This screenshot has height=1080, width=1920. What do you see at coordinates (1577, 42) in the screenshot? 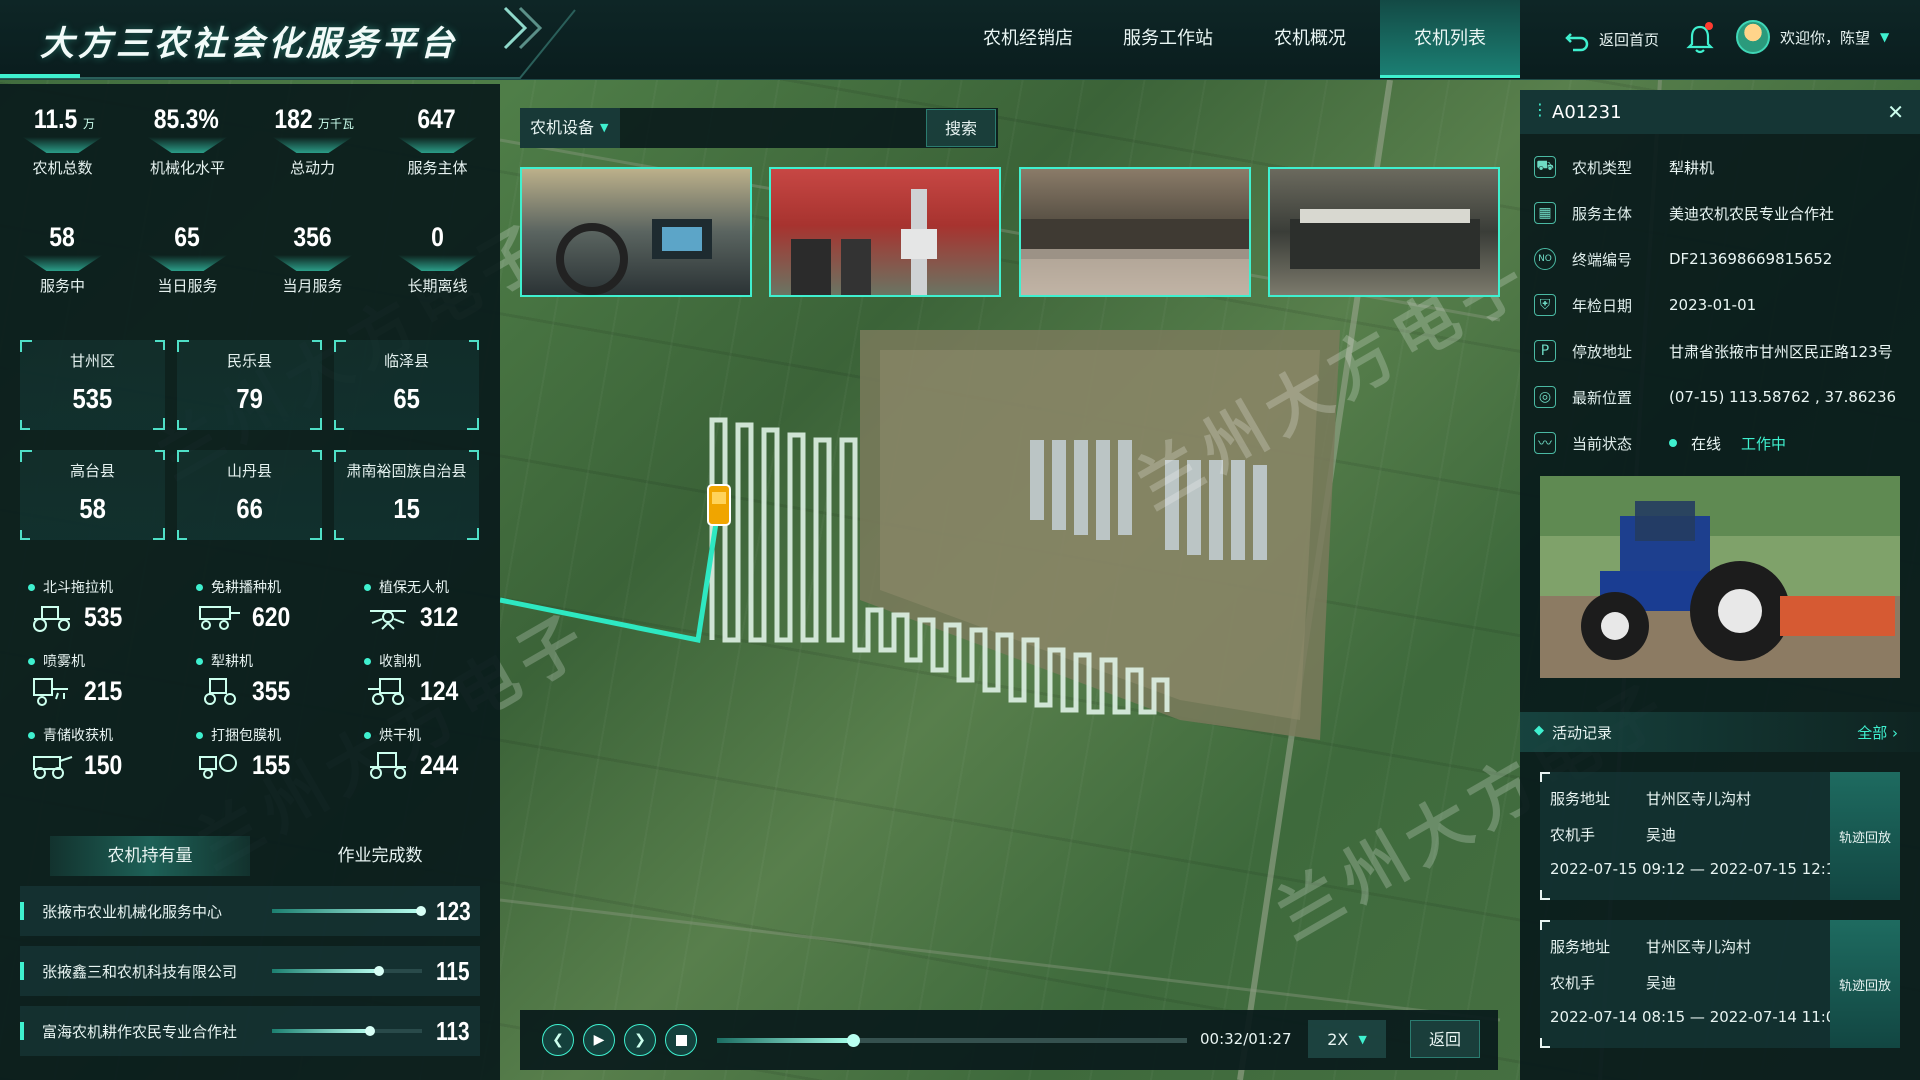
I see `return-icon` at bounding box center [1577, 42].